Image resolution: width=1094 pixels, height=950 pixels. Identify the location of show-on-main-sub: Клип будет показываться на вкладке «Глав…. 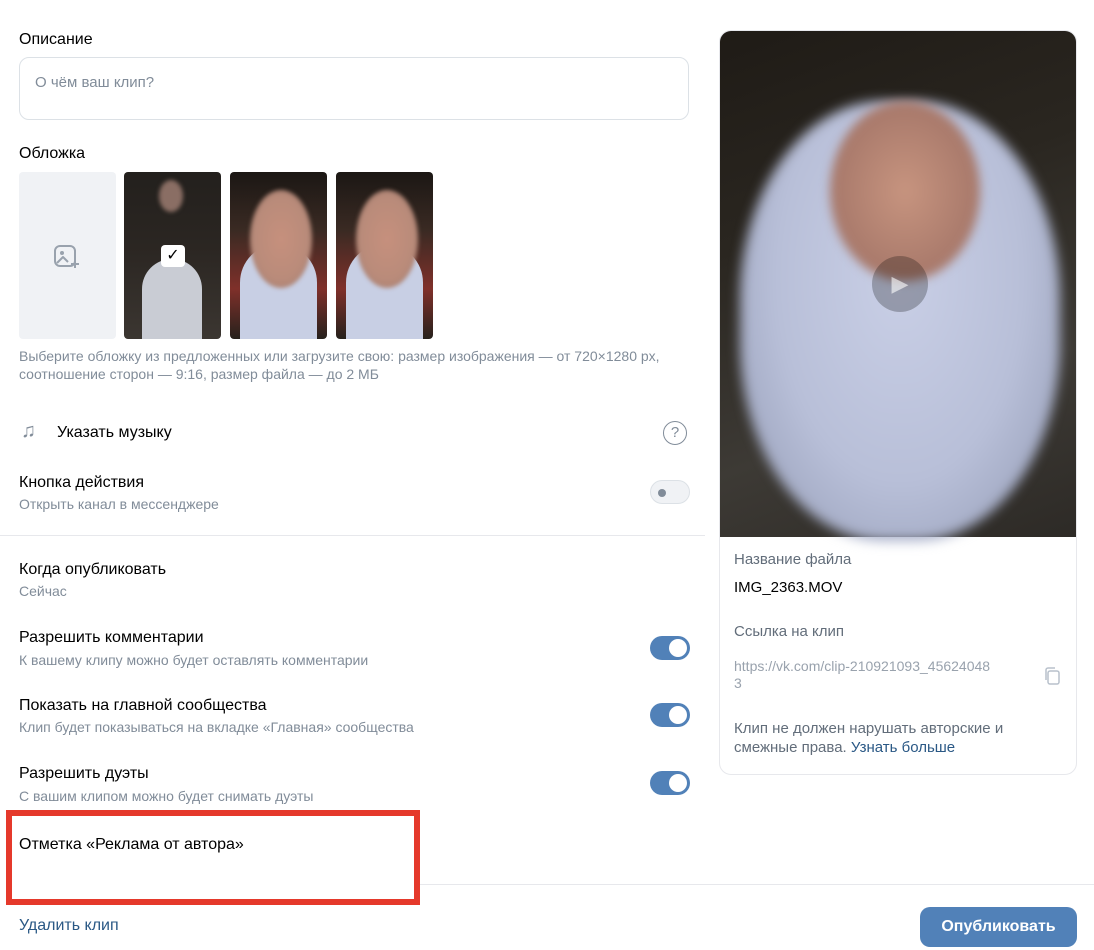
(216, 727).